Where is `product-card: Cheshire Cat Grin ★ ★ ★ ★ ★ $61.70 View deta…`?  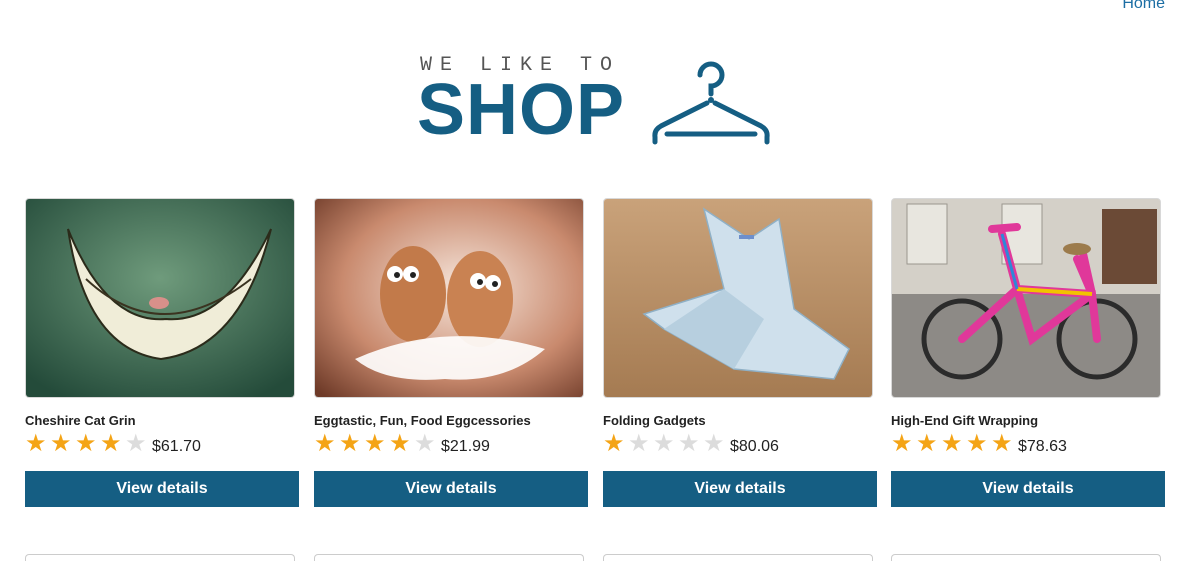 product-card: Cheshire Cat Grin ★ ★ ★ ★ ★ $61.70 View deta… is located at coordinates (162, 352).